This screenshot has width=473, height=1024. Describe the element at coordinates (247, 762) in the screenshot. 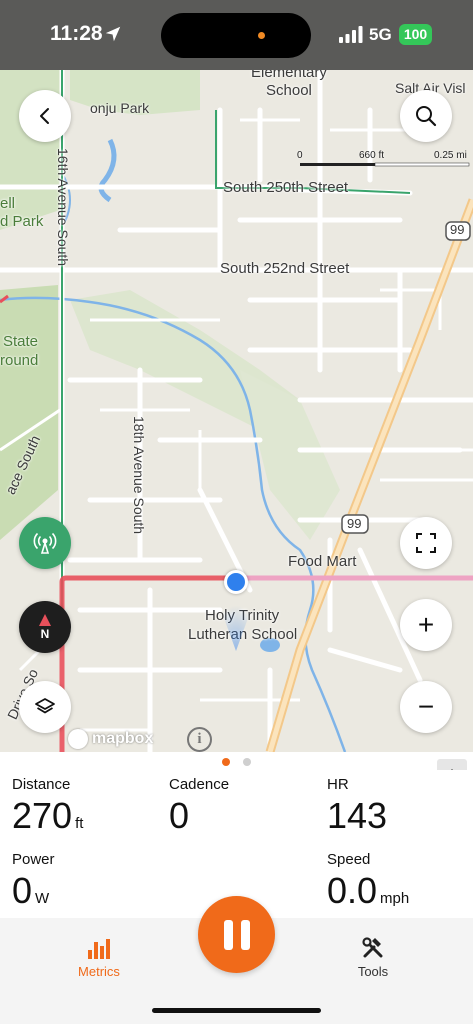

I see `pager-dot` at that location.